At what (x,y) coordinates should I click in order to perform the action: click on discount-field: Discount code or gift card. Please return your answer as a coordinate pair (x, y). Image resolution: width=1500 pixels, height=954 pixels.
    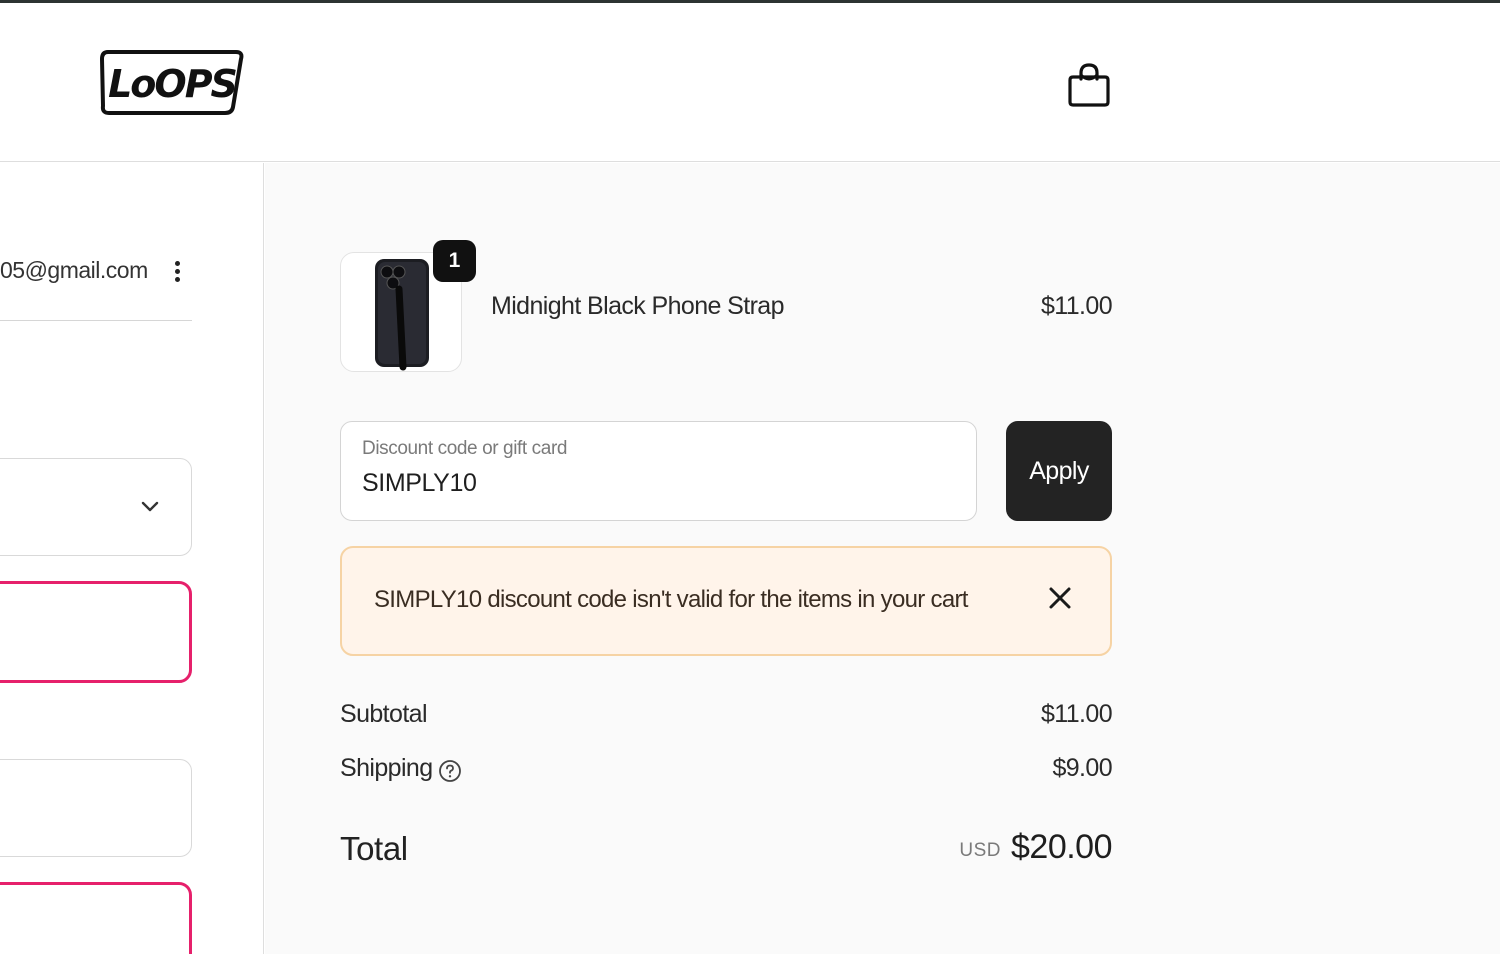
    Looking at the image, I should click on (658, 471).